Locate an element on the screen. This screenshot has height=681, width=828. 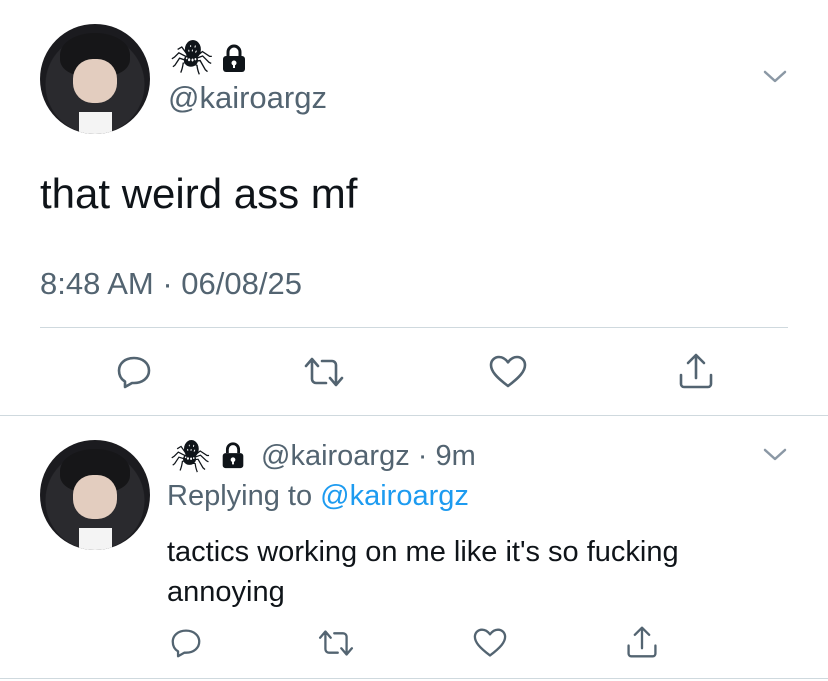
reply-time: 9m is located at coordinates (456, 456).